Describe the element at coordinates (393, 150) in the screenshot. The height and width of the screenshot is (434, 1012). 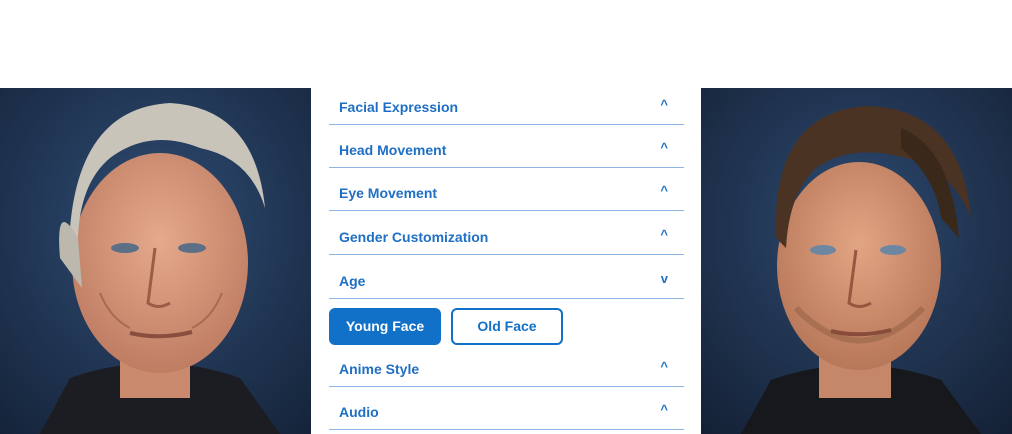
I see `section-label: Head Movement` at that location.